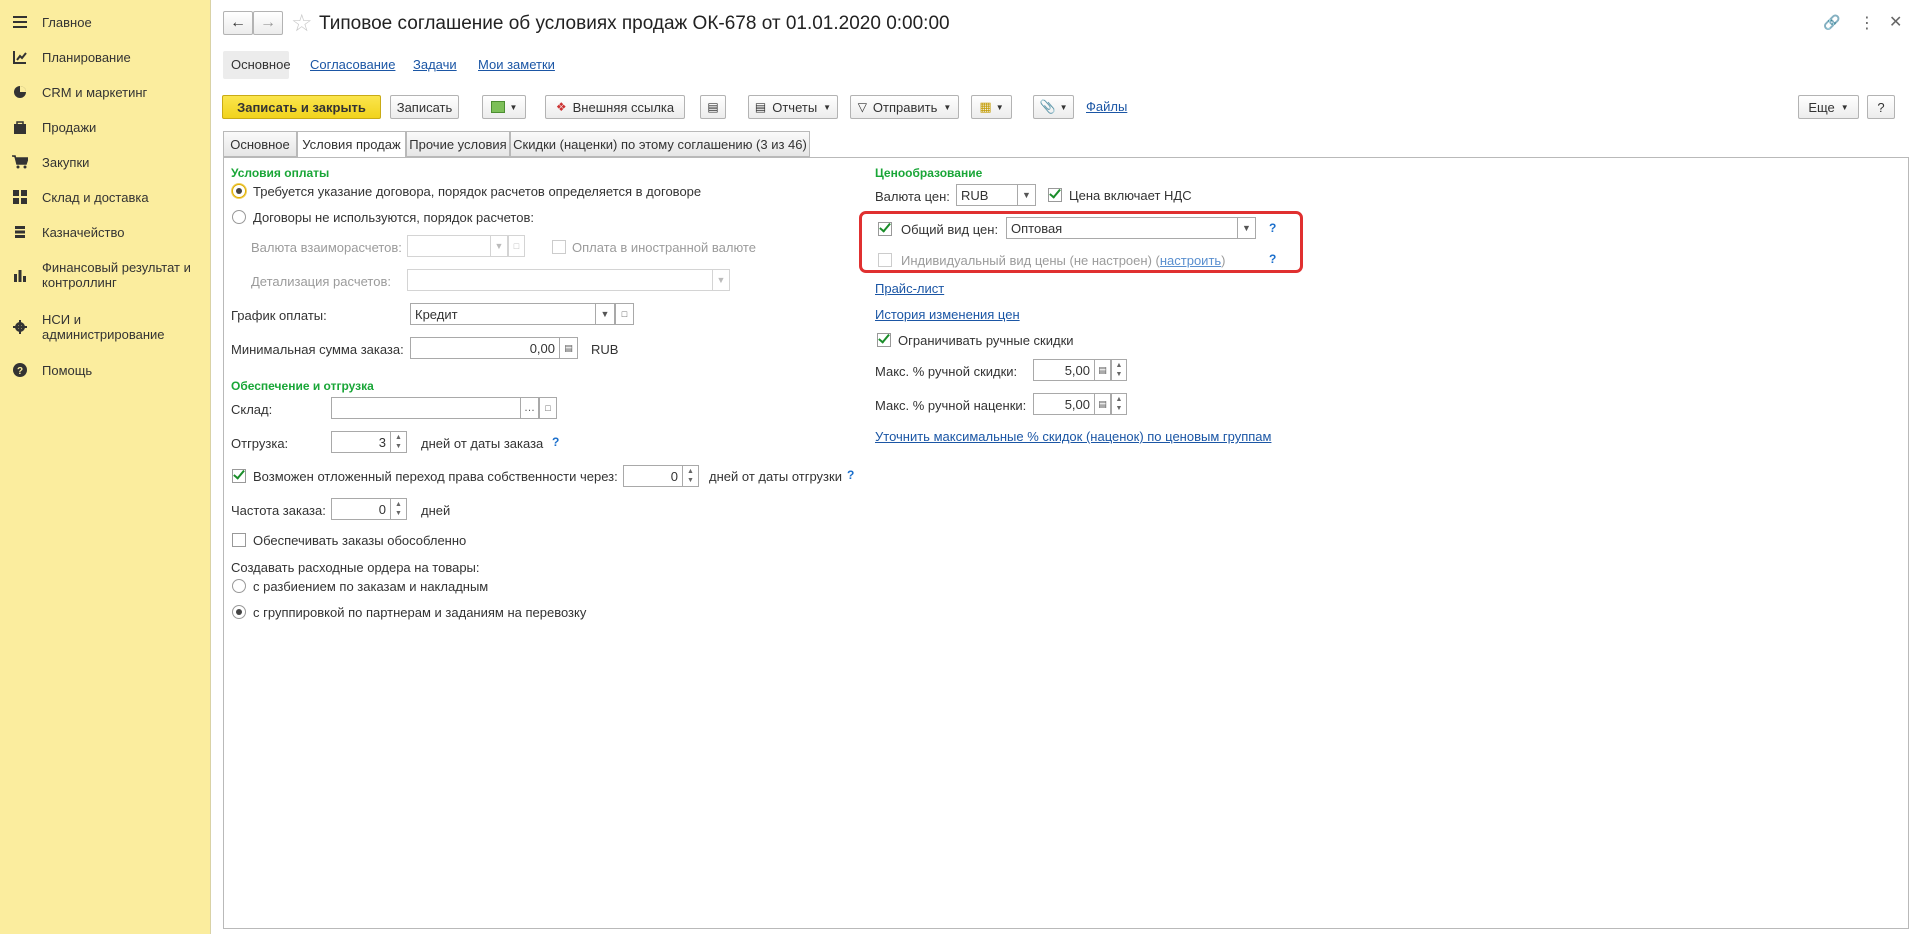 This screenshot has height=934, width=1912. I want to click on frequency-spinner: ▲ ▼, so click(399, 509).